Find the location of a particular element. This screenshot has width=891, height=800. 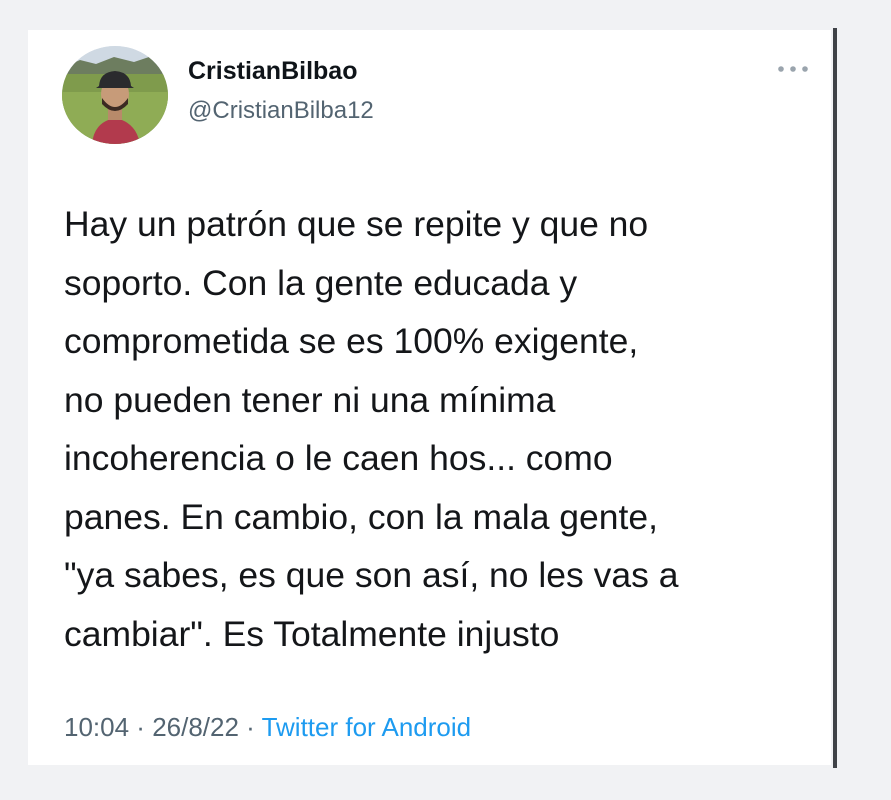

tweet-text-line: comprometida se es 100% exigente, is located at coordinates (351, 341).